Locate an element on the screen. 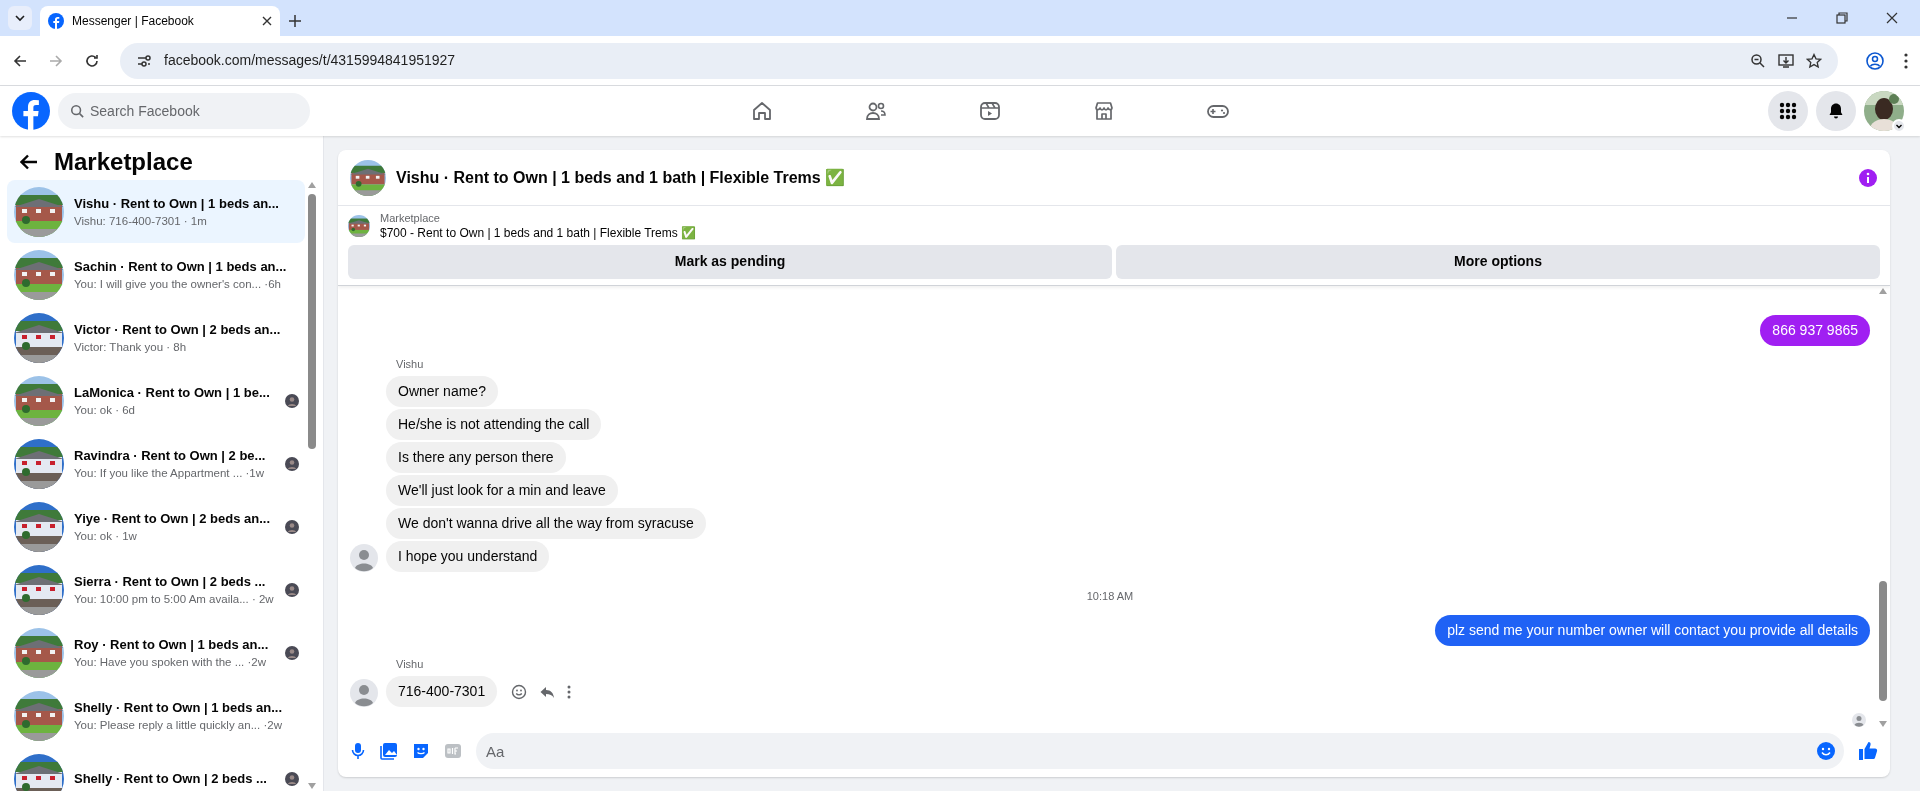  smiley-icon is located at coordinates (519, 691).